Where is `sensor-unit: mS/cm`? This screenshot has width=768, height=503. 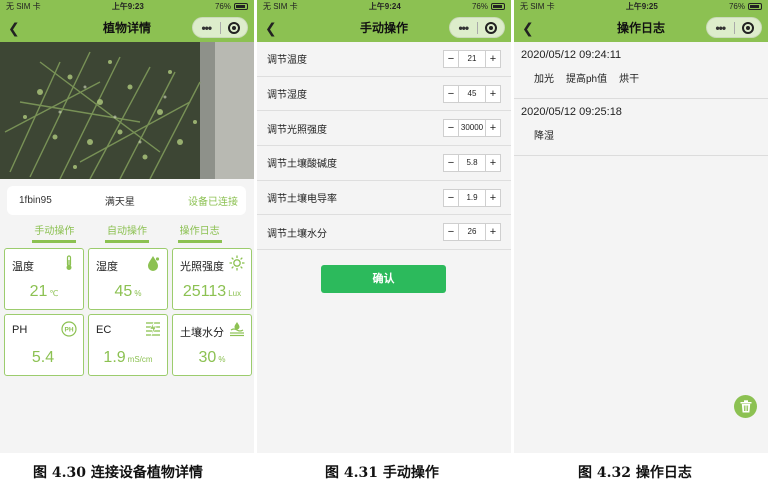
sensor-unit: mS/cm is located at coordinates (140, 359).